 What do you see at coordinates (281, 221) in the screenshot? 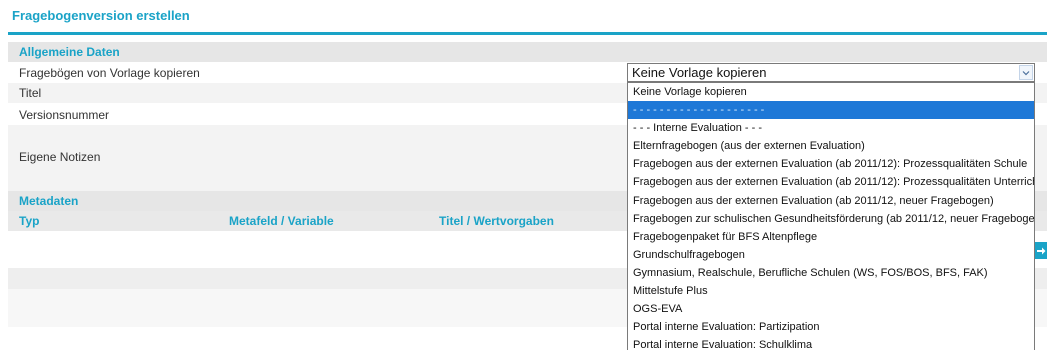
I see `column-metafield: Metafeld / Variable` at bounding box center [281, 221].